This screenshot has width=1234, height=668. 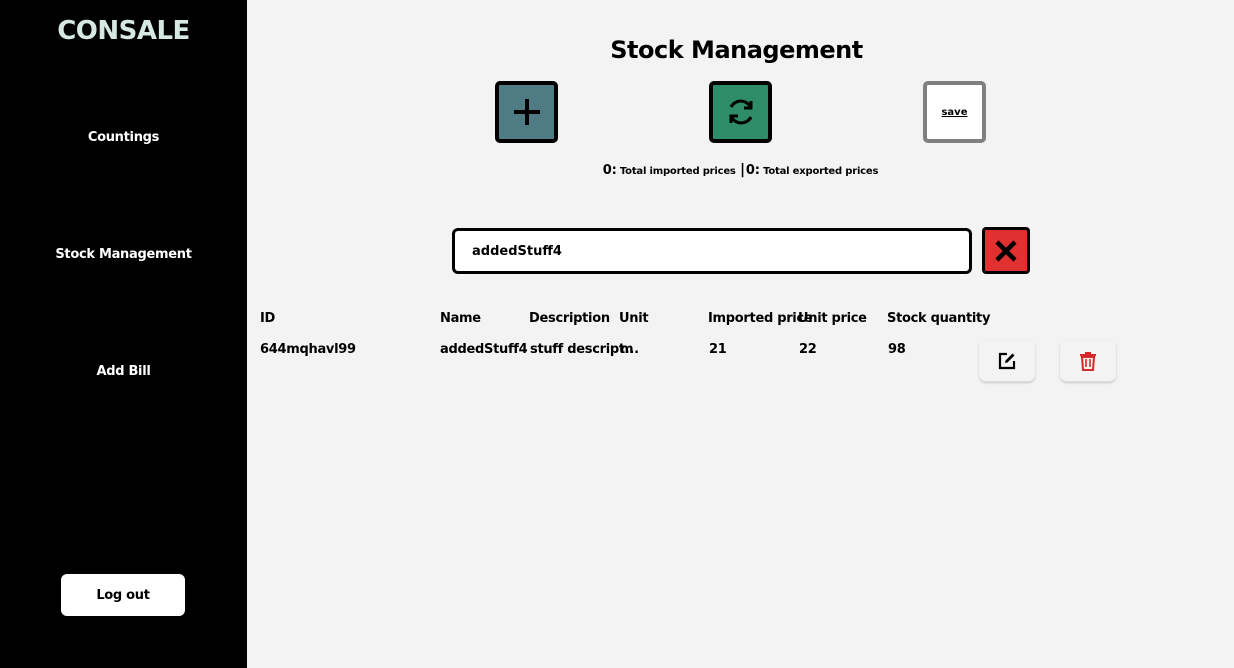 I want to click on clear-search-button, so click(x=1006, y=250).